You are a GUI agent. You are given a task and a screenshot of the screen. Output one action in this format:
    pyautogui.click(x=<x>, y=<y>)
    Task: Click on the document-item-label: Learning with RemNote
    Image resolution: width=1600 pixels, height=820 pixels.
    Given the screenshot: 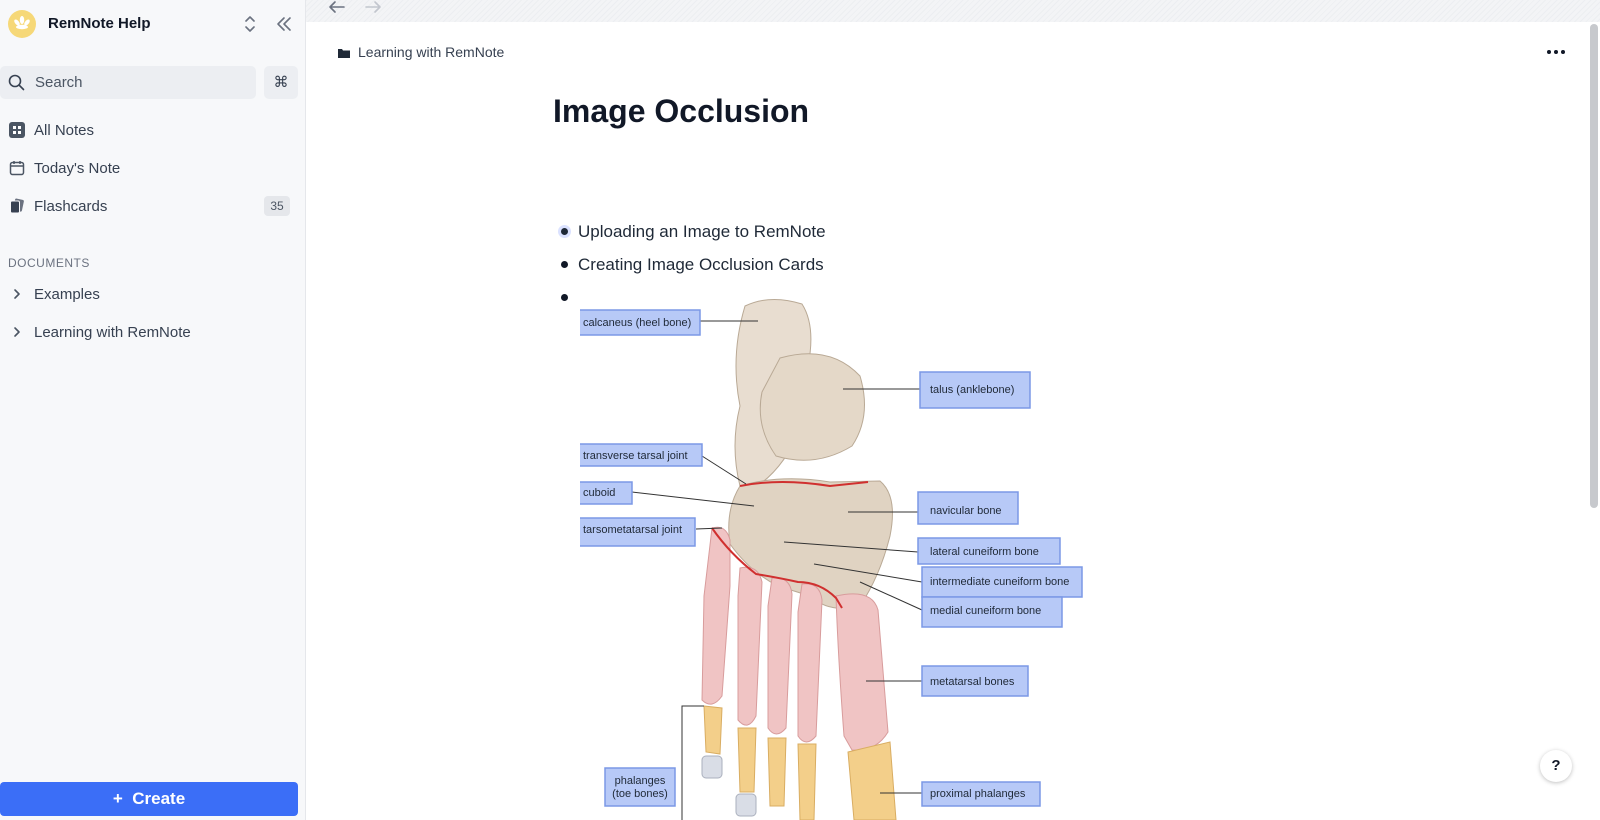 What is the action you would take?
    pyautogui.click(x=112, y=332)
    